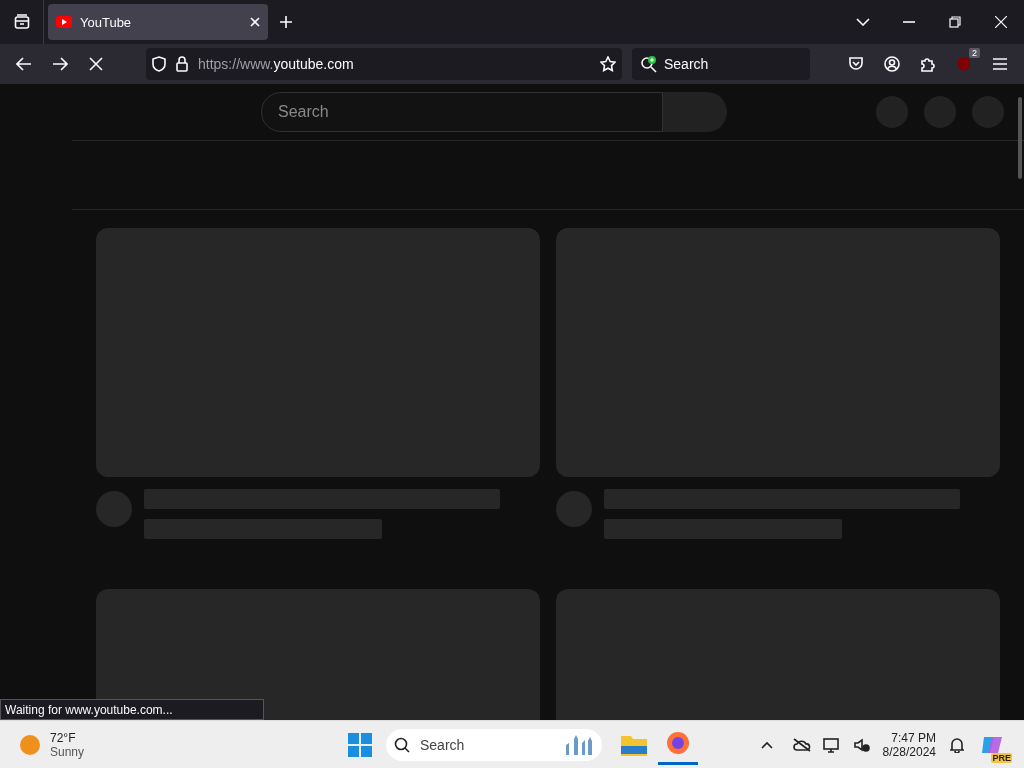 This screenshot has width=1024, height=768. I want to click on back-arrow-icon, so click(24, 64).